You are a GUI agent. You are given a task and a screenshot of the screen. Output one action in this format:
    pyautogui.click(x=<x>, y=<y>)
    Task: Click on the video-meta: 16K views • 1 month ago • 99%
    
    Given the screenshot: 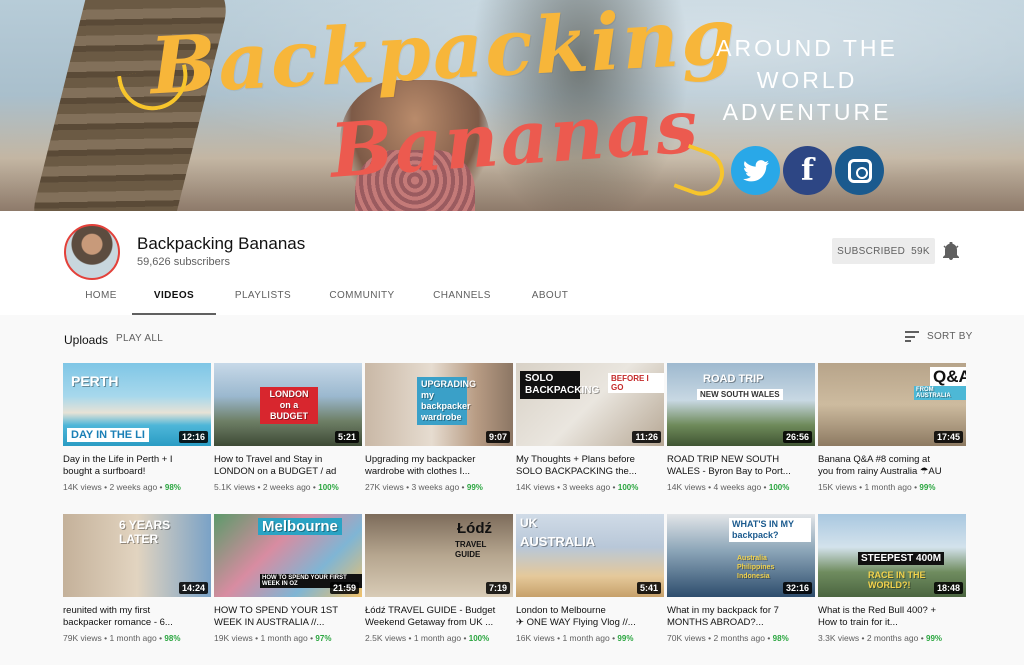 What is the action you would take?
    pyautogui.click(x=590, y=638)
    